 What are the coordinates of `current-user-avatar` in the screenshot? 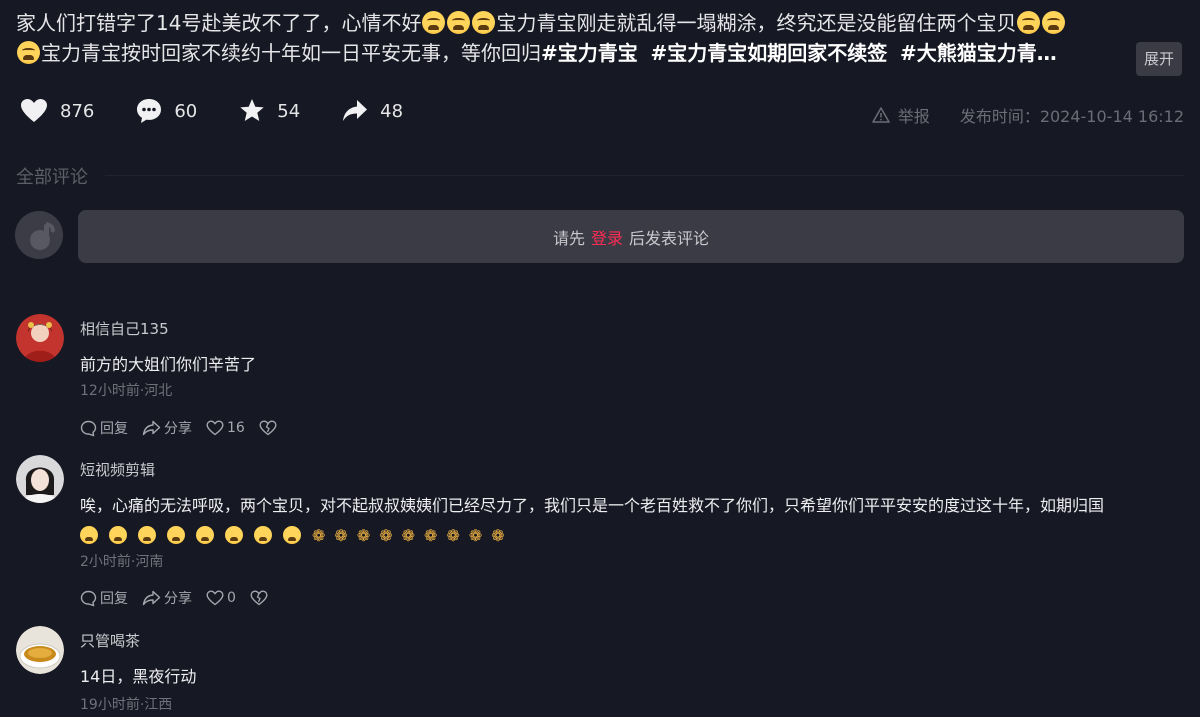 It's located at (39, 235).